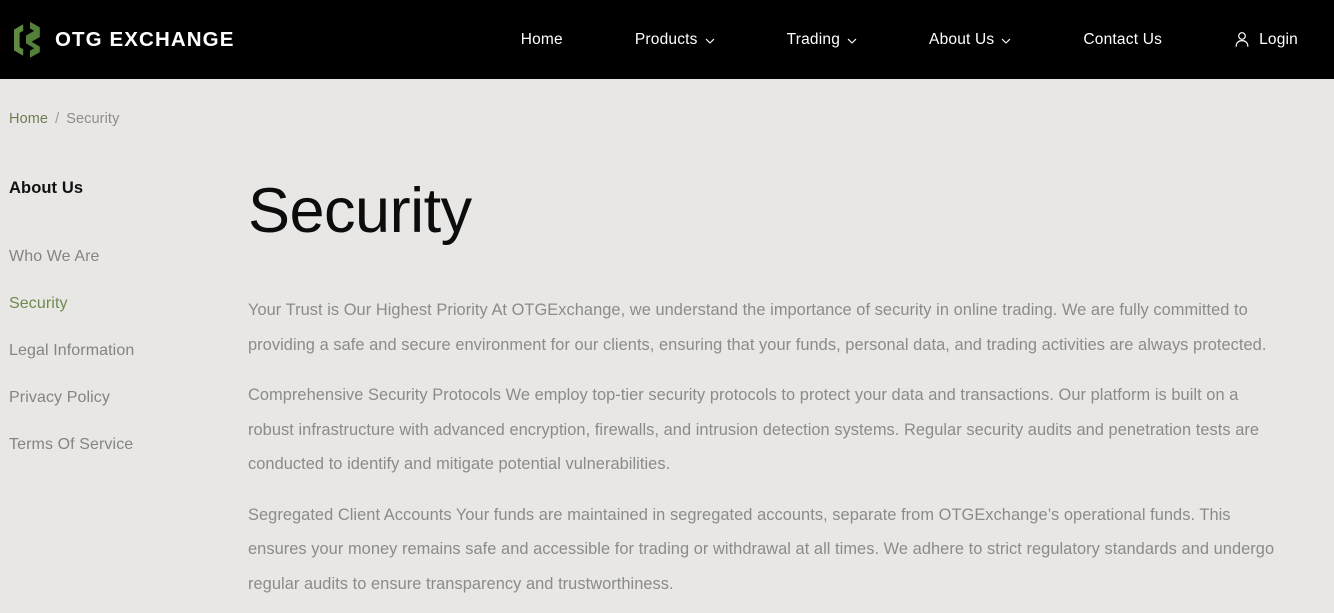 The width and height of the screenshot is (1334, 613). Describe the element at coordinates (54, 257) in the screenshot. I see `sidebar-item-who-we-are: Who We Are` at that location.